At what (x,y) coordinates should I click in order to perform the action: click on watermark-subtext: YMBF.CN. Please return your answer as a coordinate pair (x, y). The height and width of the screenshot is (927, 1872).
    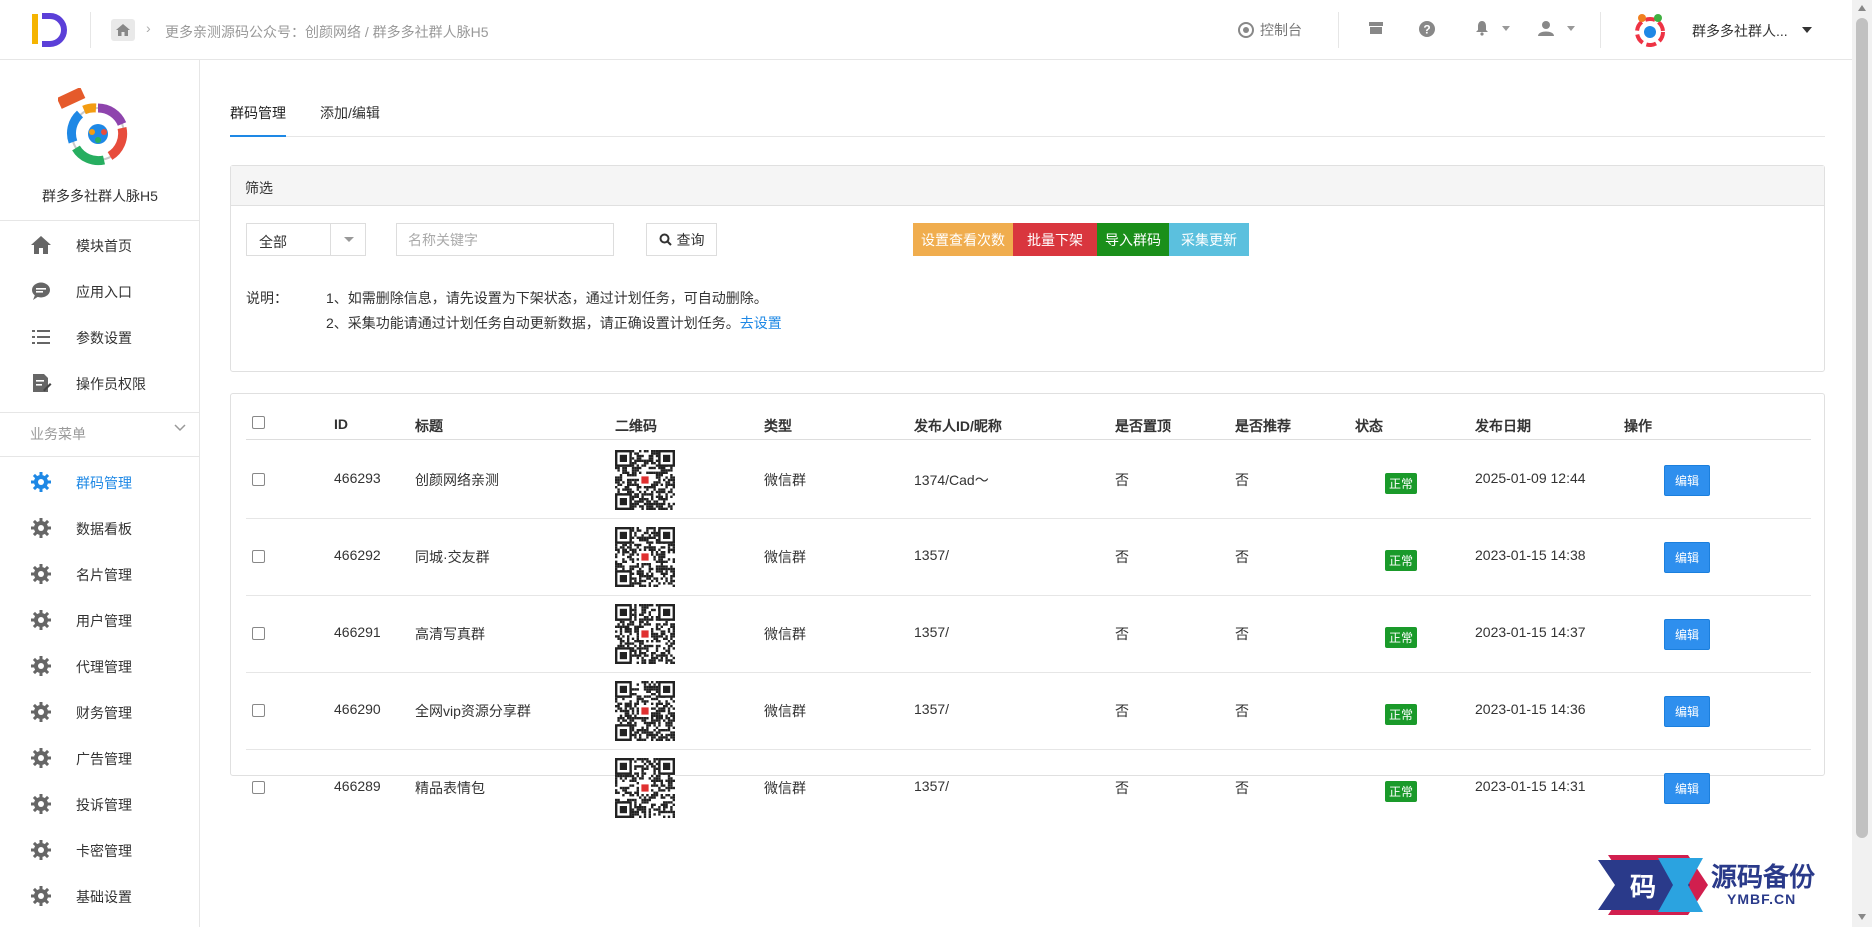
    Looking at the image, I should click on (1762, 899).